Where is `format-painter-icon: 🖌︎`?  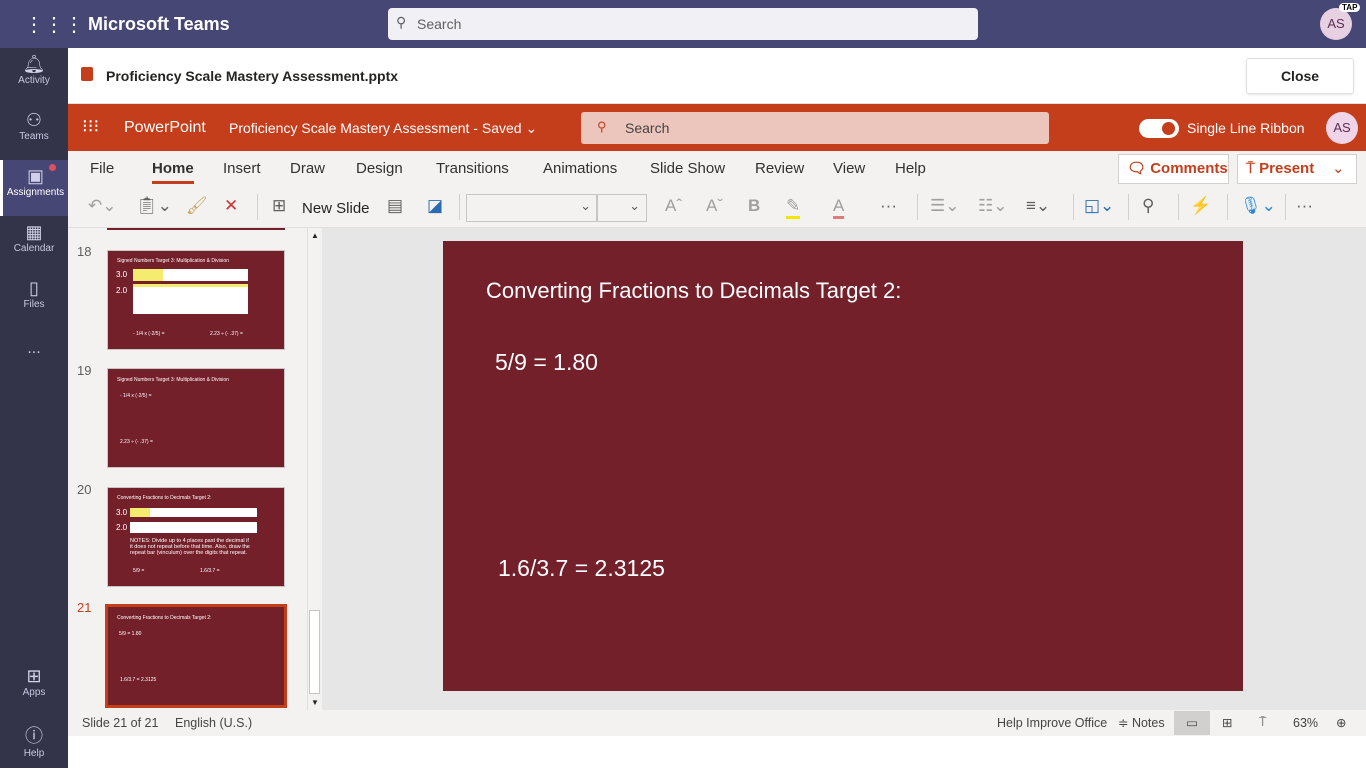
format-painter-icon: 🖌︎ is located at coordinates (197, 206).